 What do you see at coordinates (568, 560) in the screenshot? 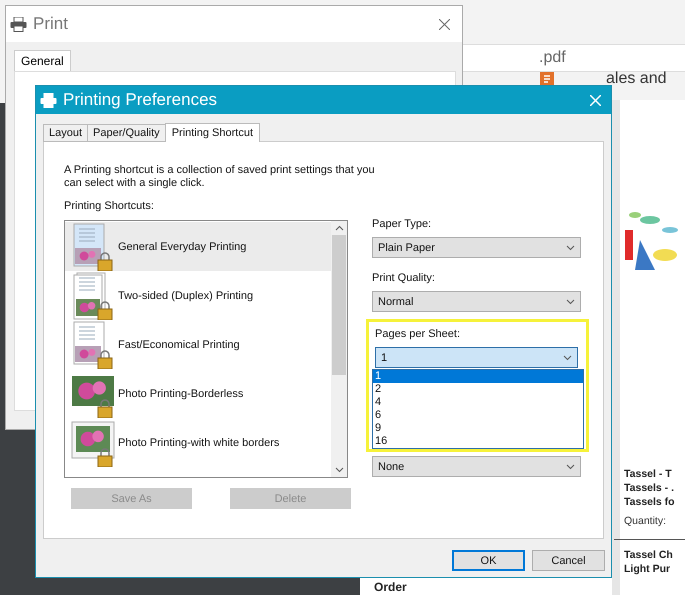
I see `dialog-button: Cancel` at bounding box center [568, 560].